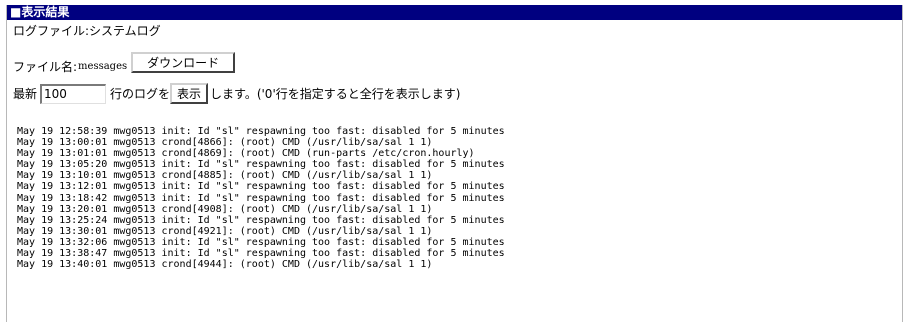 The image size is (907, 322). Describe the element at coordinates (454, 12) in the screenshot. I see `results-header: ■表示結果` at that location.